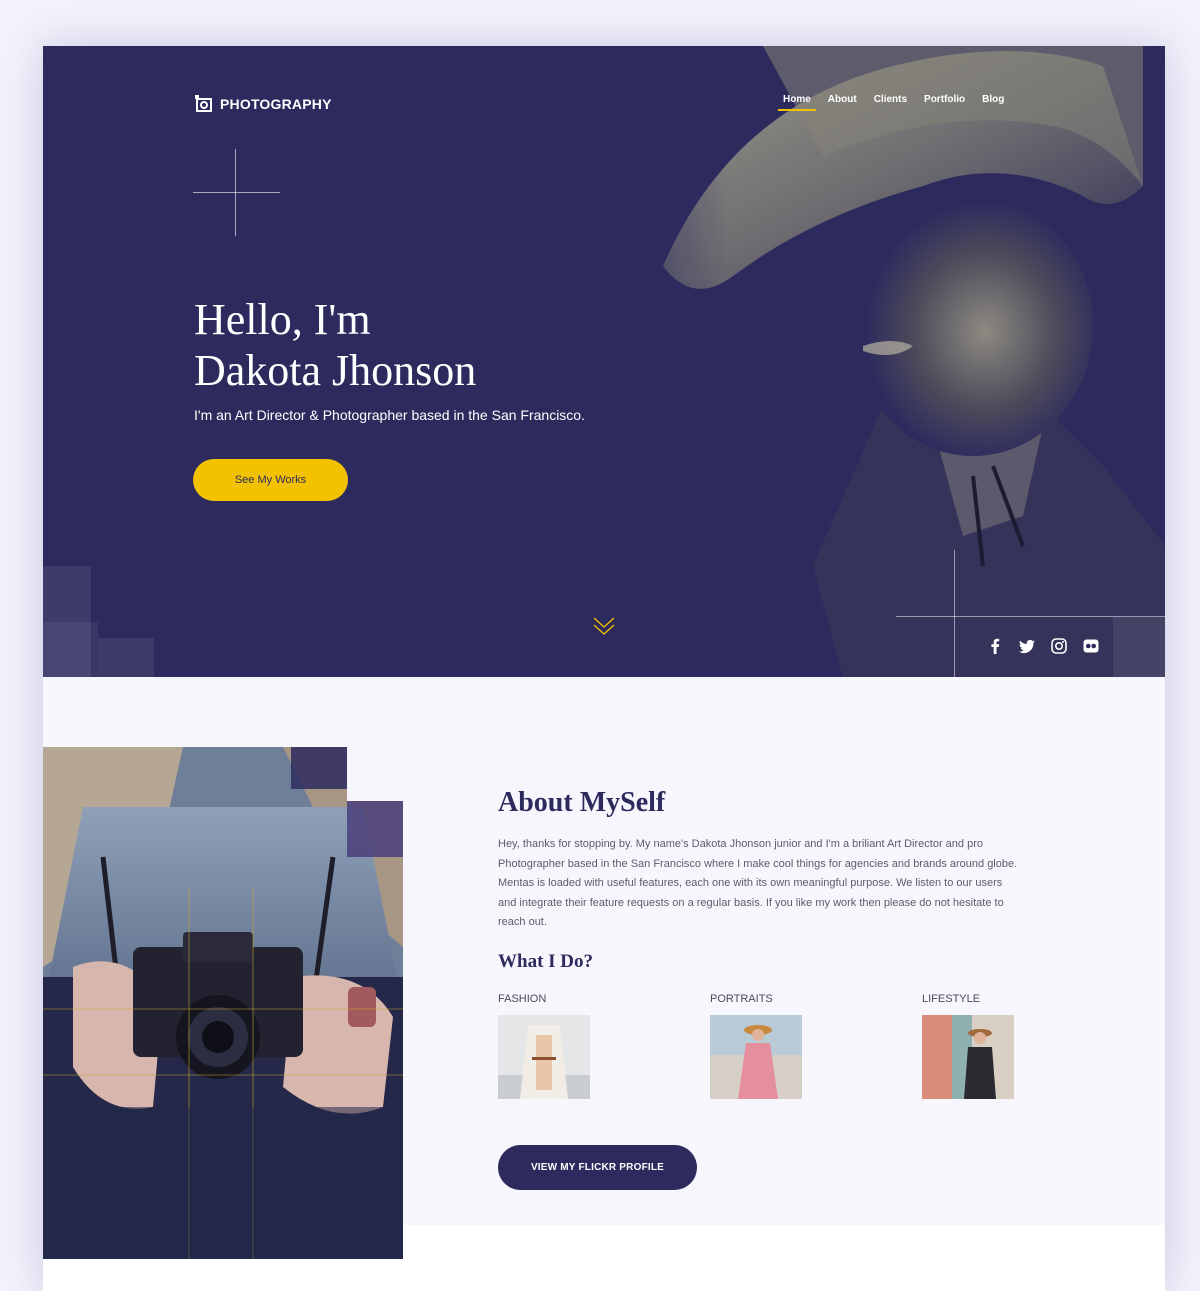 The height and width of the screenshot is (1291, 1200). What do you see at coordinates (1059, 646) in the screenshot?
I see `instagram-icon` at bounding box center [1059, 646].